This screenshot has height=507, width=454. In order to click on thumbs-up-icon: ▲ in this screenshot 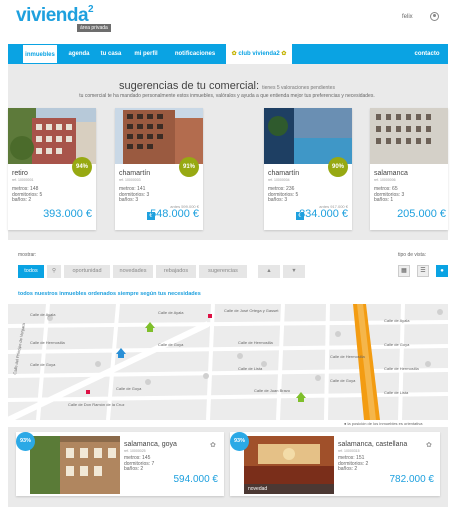, I will do `click(269, 271)`.